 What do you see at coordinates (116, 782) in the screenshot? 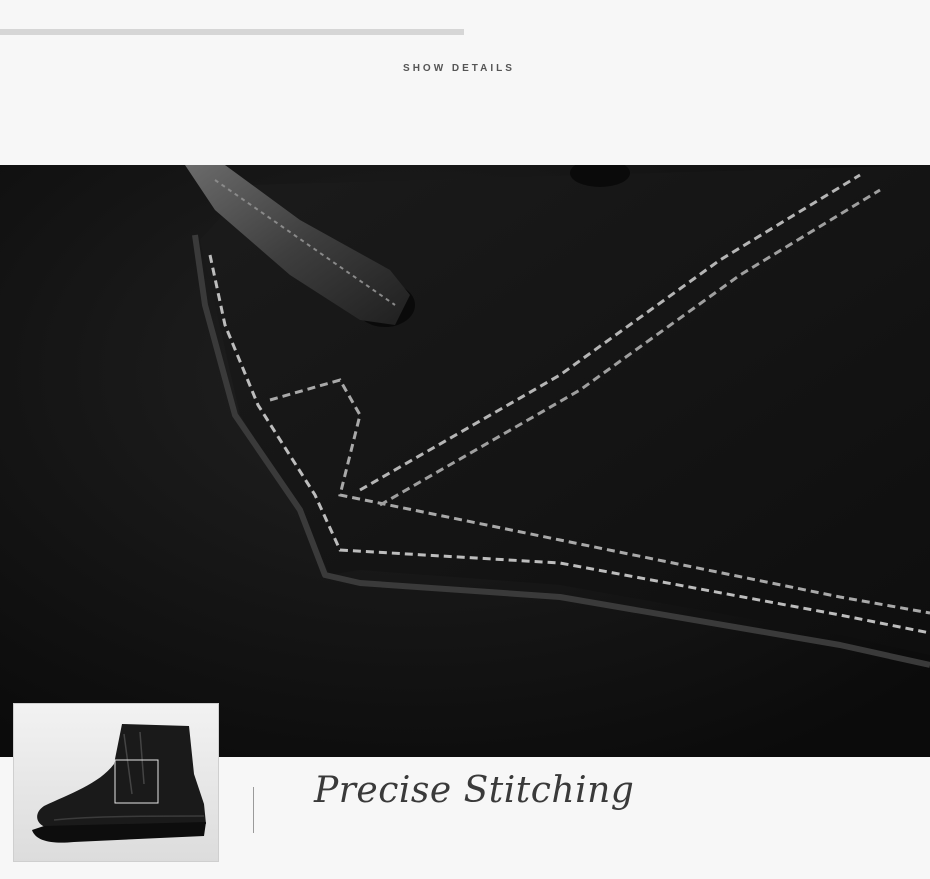
I see `product-thumbnail` at bounding box center [116, 782].